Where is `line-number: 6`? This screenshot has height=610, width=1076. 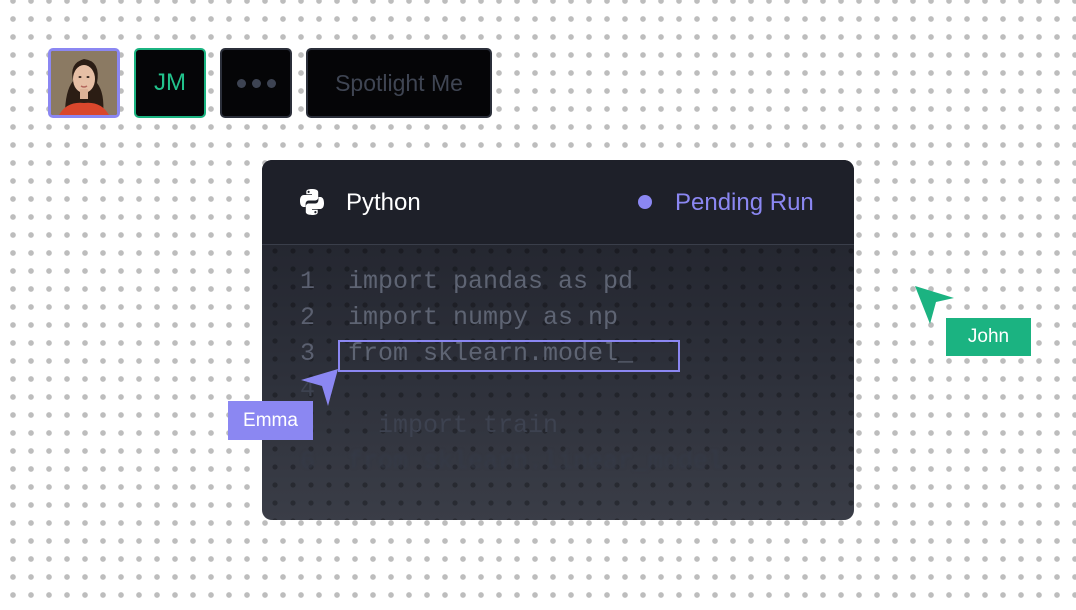 line-number: 6 is located at coordinates (308, 461).